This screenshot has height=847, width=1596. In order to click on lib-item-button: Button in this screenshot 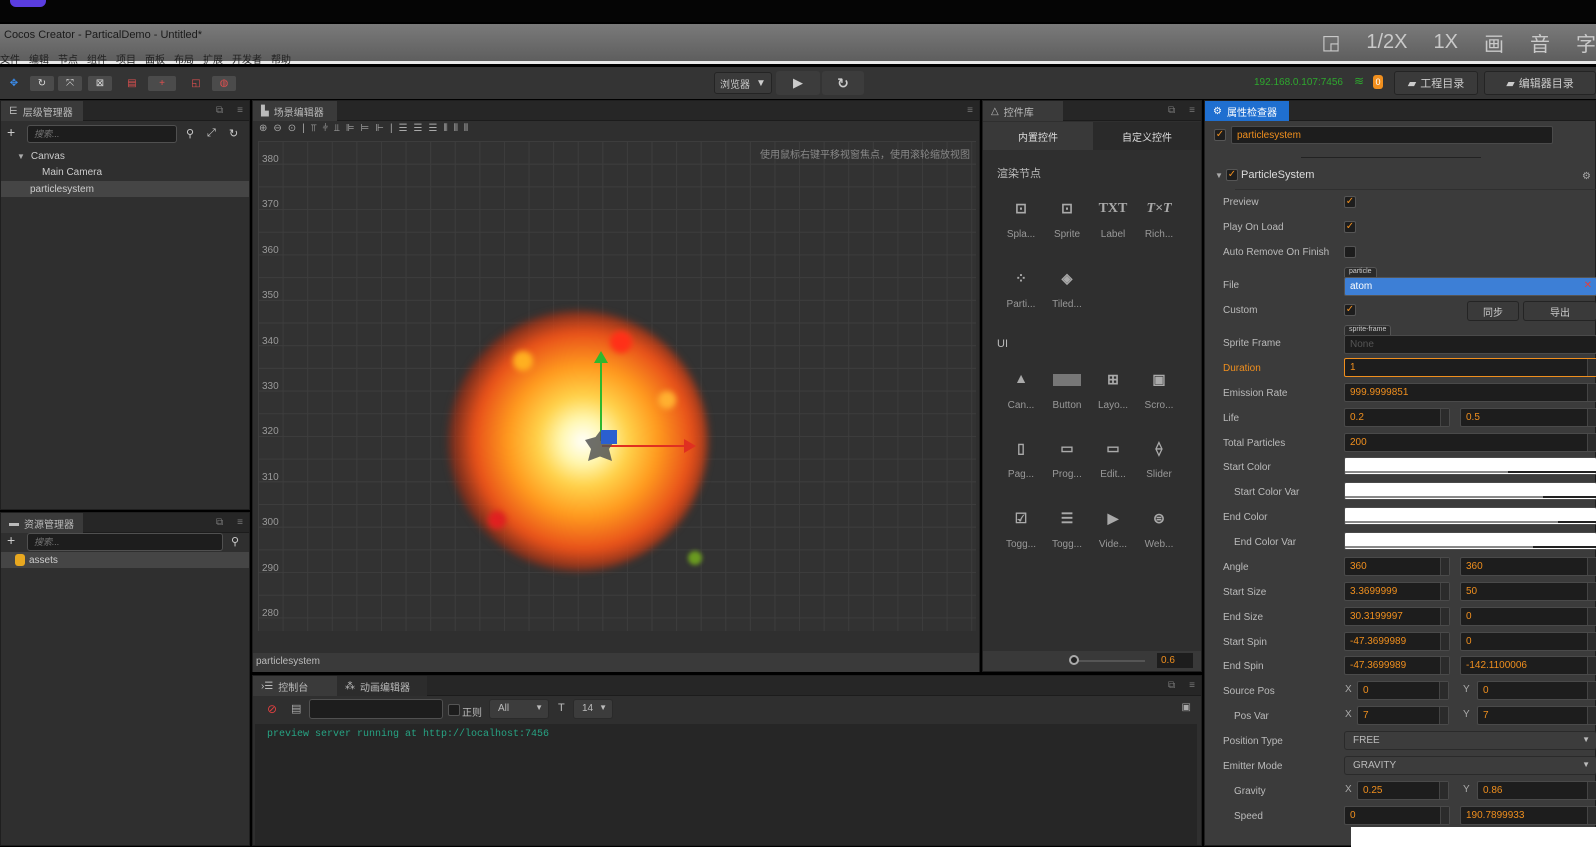, I will do `click(1067, 388)`.